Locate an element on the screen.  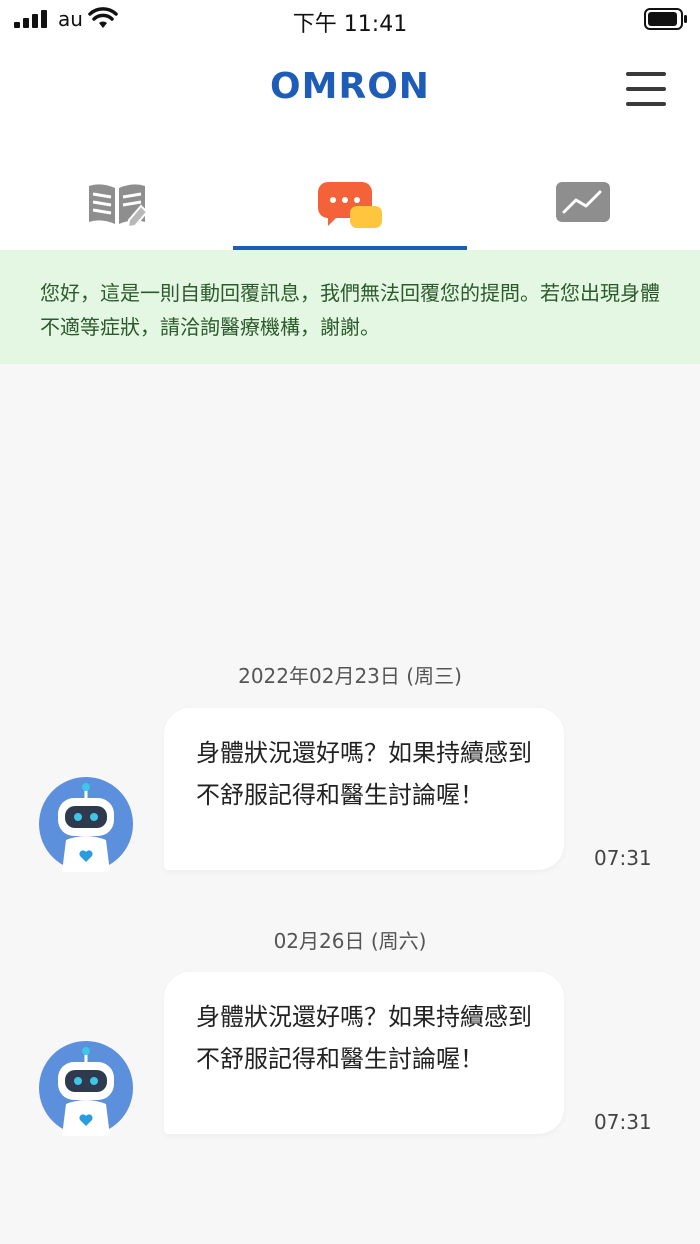
tab-diary is located at coordinates (116, 195).